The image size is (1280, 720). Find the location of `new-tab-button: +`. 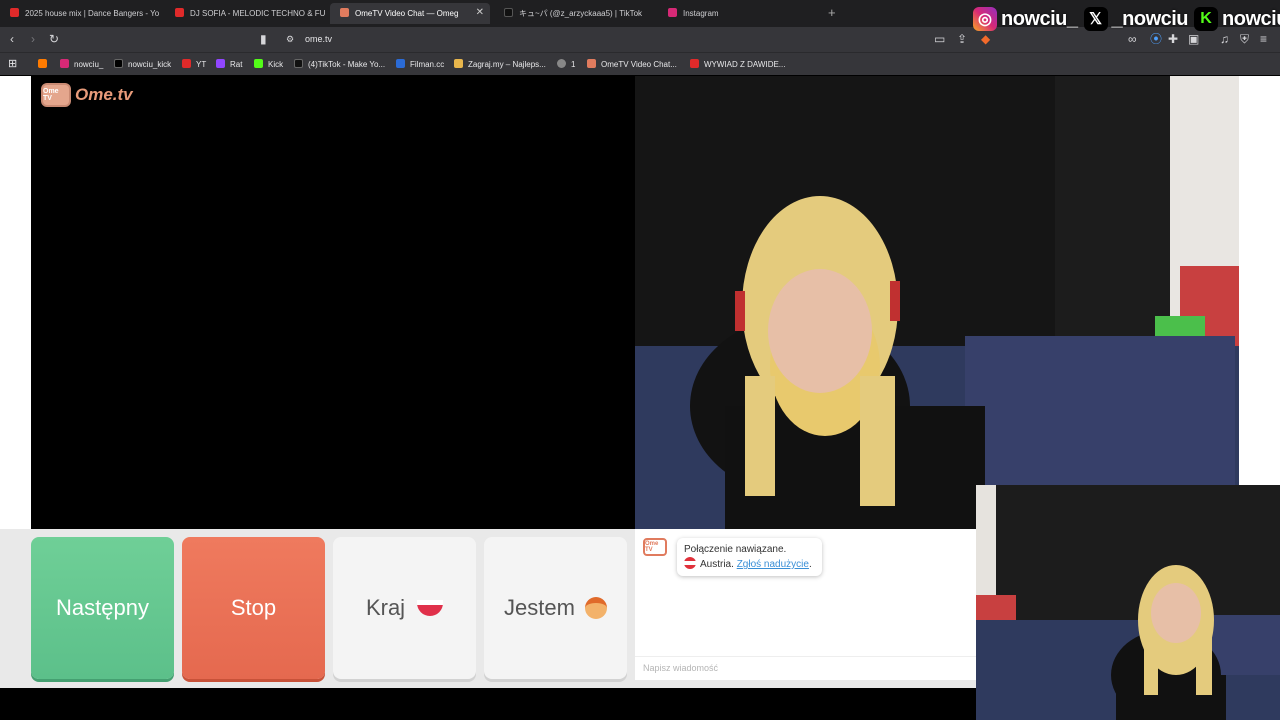

new-tab-button: + is located at coordinates (832, 12).